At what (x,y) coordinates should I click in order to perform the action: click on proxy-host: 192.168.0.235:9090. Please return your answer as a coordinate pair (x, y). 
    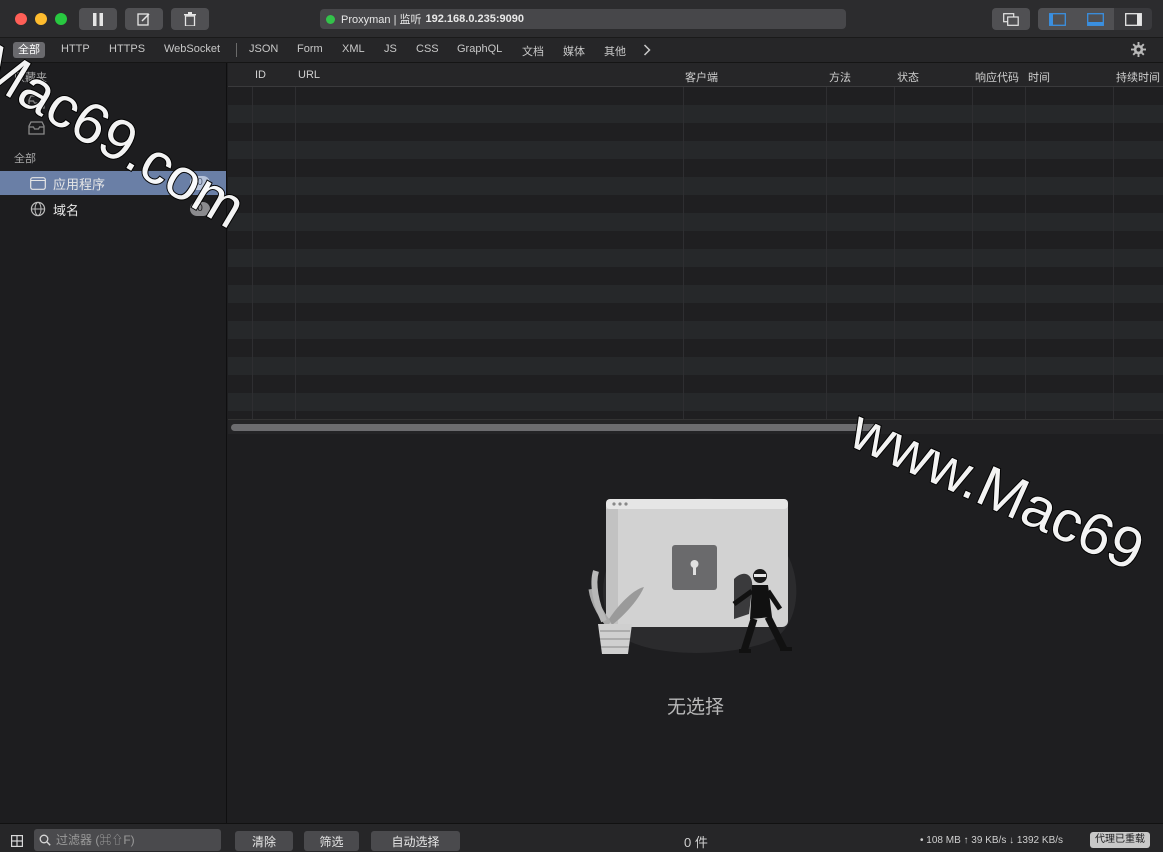
    Looking at the image, I should click on (474, 19).